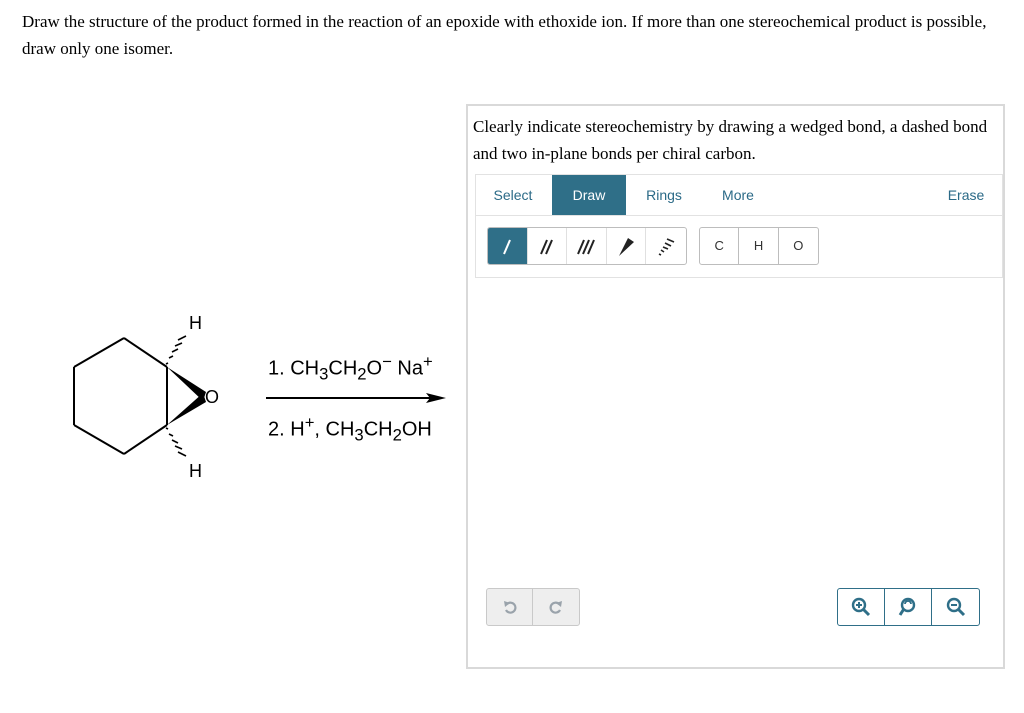 The width and height of the screenshot is (1024, 713). Describe the element at coordinates (176, 442) in the screenshot. I see `hash-bond-bottom` at that location.